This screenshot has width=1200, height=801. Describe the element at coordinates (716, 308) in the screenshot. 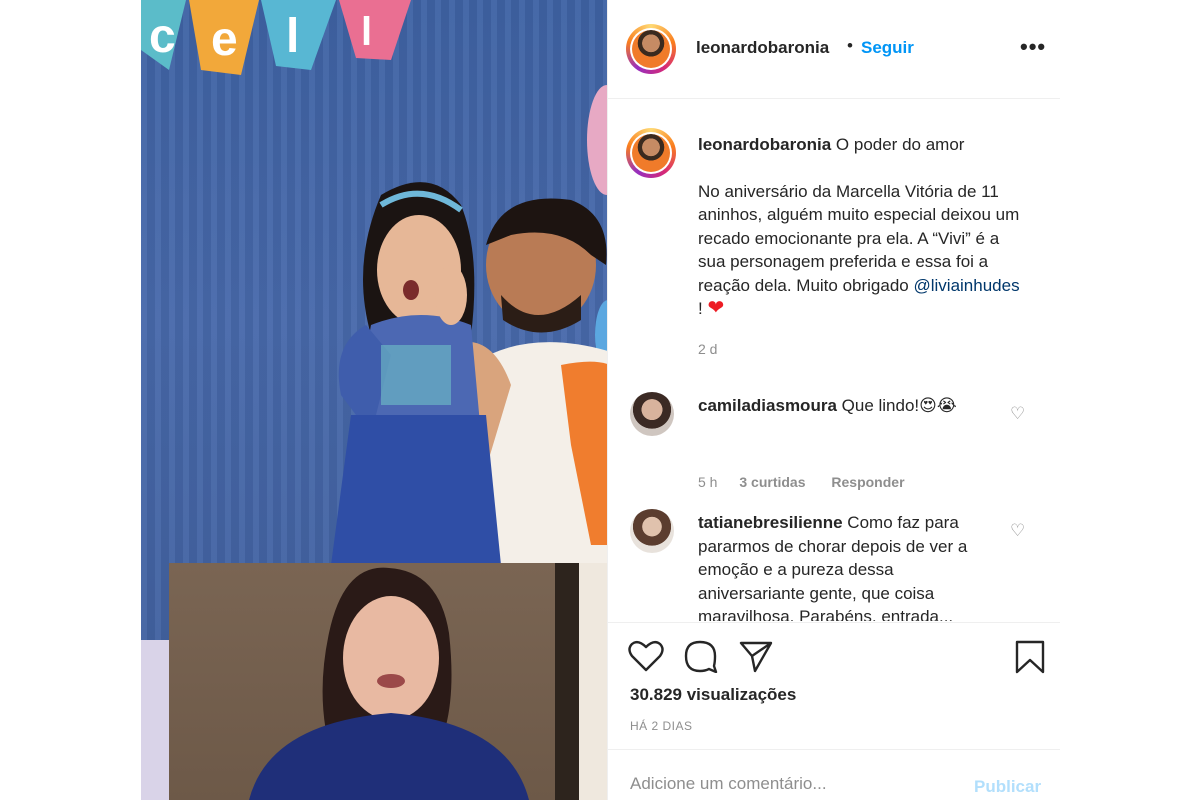

I see `heart-emoji: ❤` at that location.